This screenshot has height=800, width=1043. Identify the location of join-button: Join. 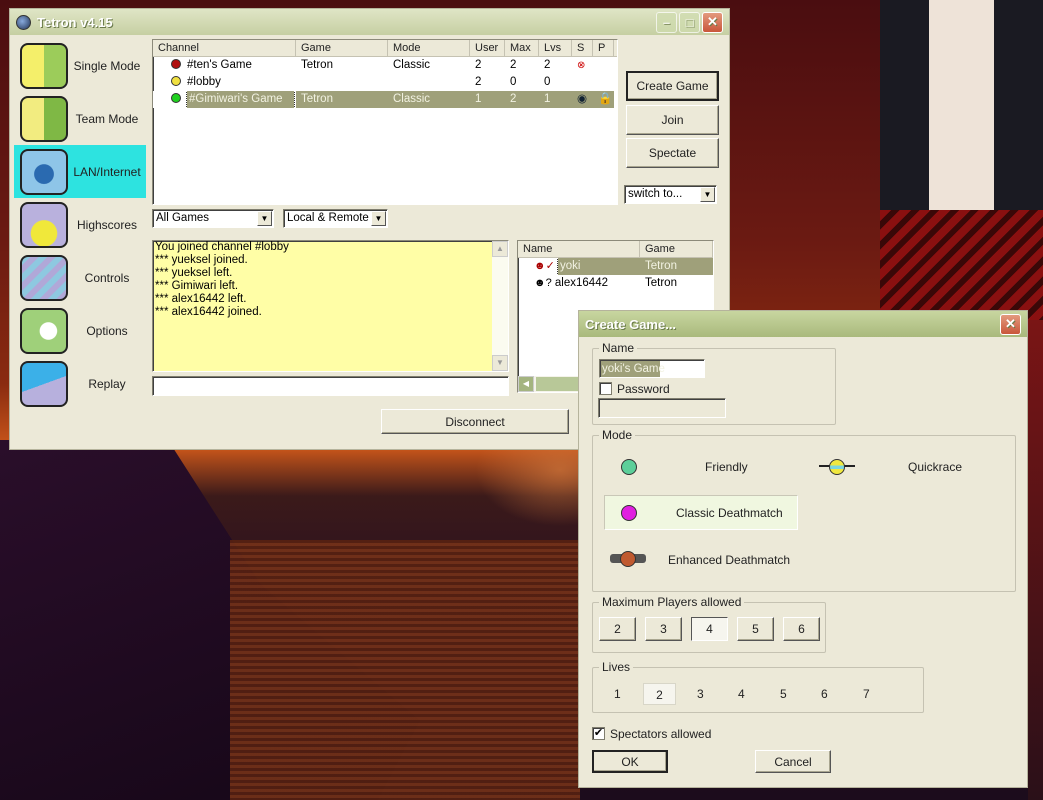
(672, 120).